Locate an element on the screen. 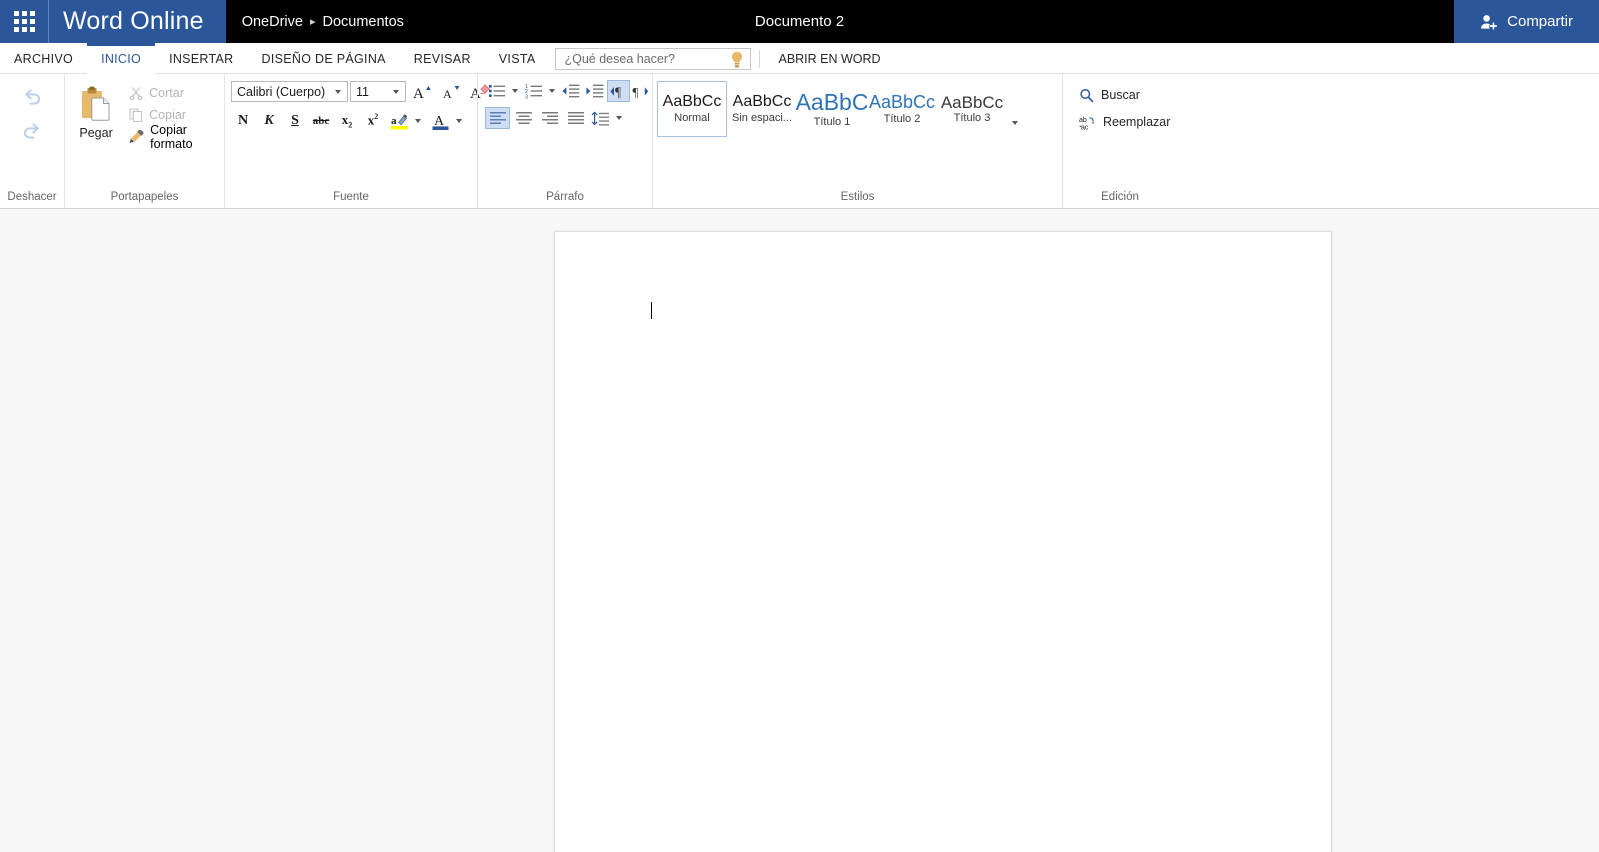  styles-more-button is located at coordinates (1015, 123).